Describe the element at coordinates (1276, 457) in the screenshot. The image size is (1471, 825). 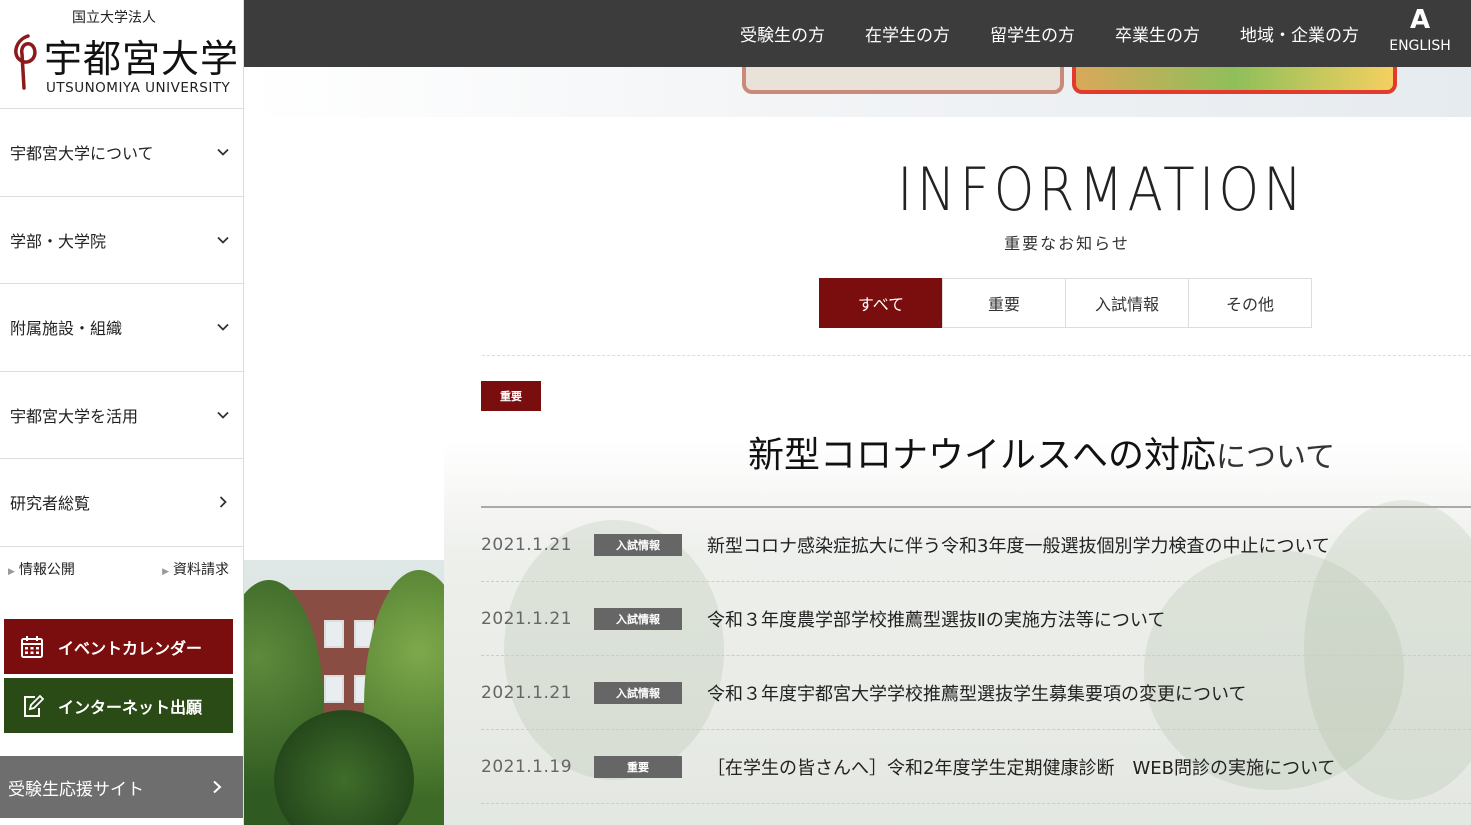
I see `featured-title-suffix: について` at that location.